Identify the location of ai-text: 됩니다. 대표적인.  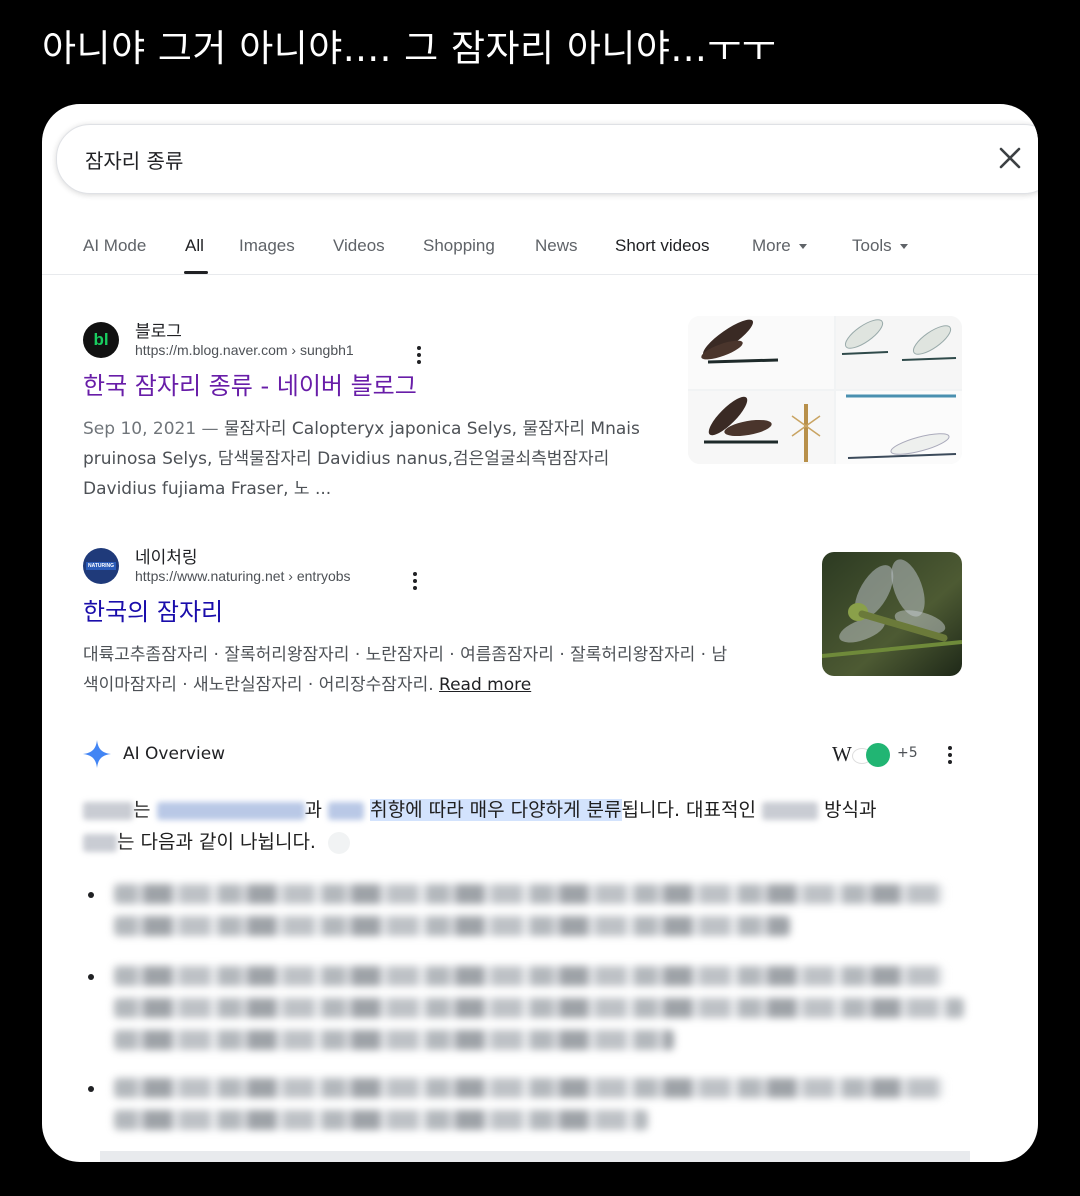
(688, 810).